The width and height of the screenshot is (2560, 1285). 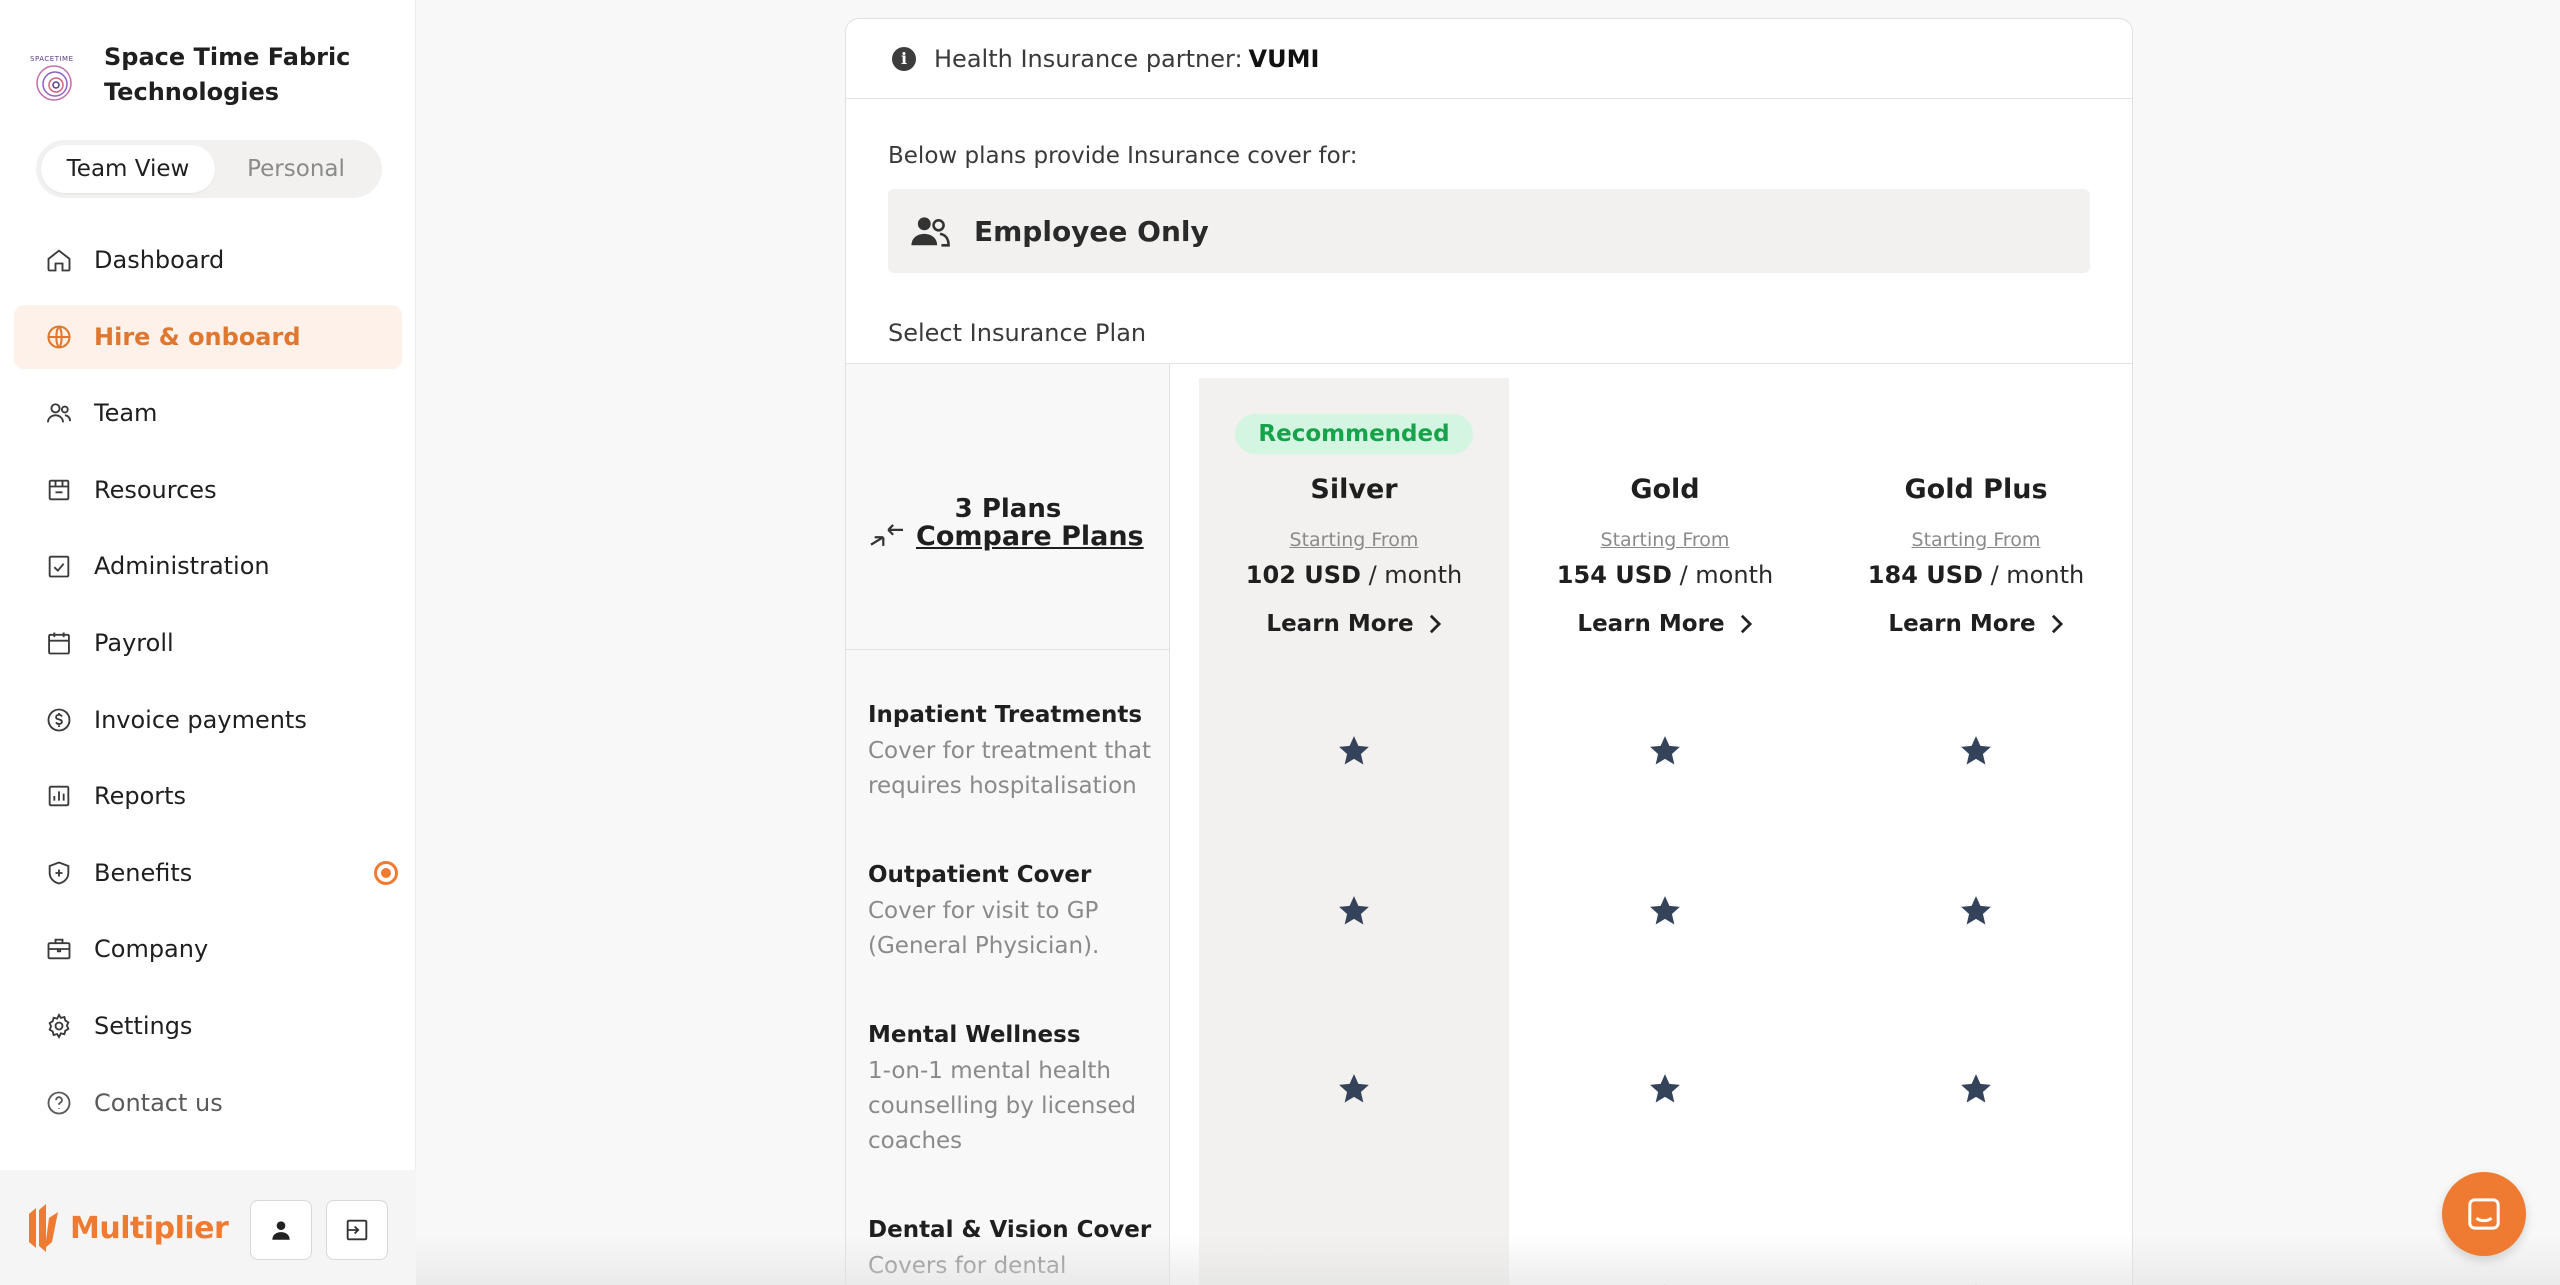 I want to click on nav-label: Resources, so click(x=155, y=489).